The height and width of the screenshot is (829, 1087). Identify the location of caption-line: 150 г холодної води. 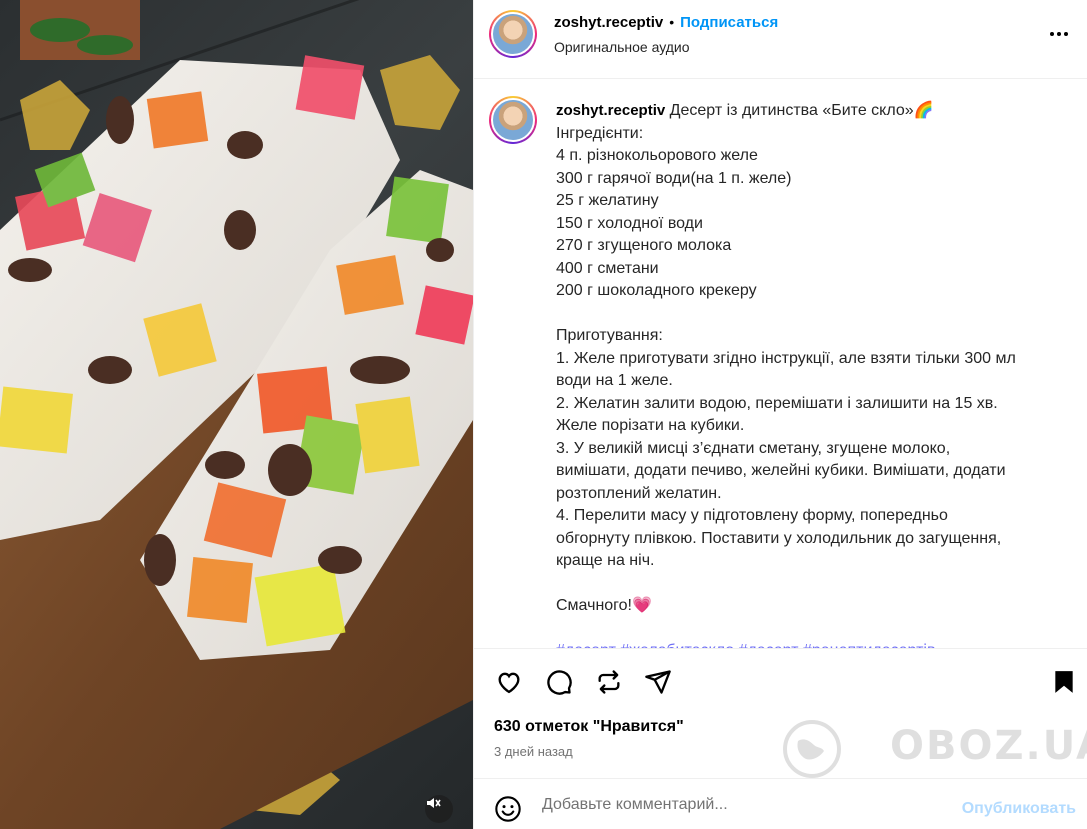
(629, 223).